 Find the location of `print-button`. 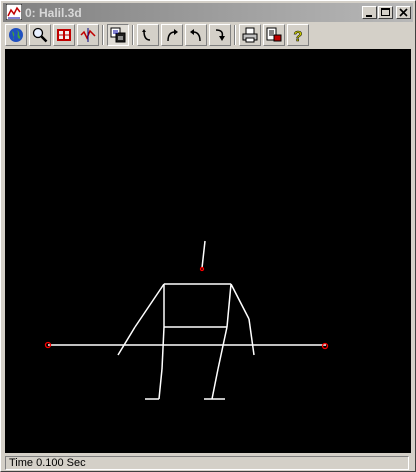

print-button is located at coordinates (250, 35).